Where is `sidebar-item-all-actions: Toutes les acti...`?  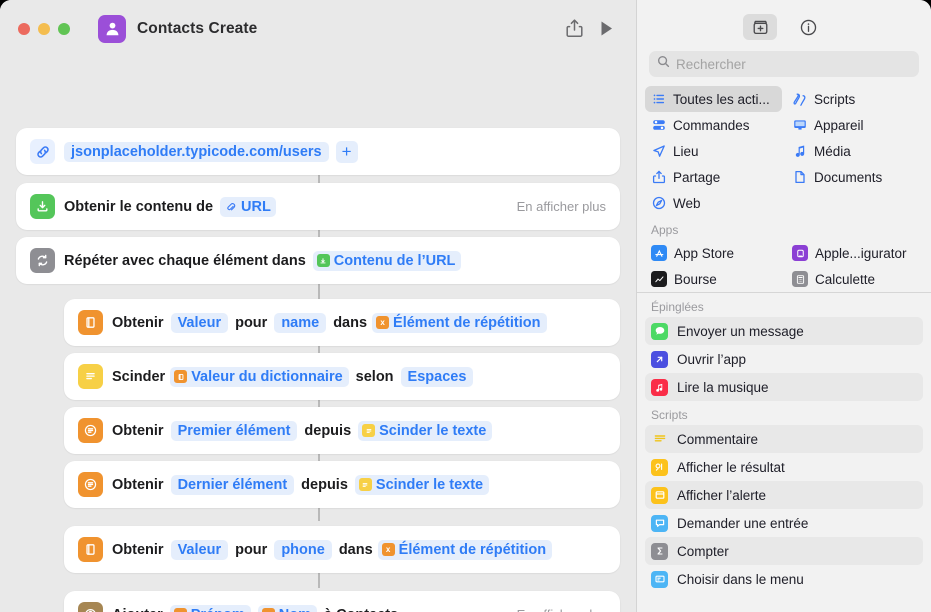 sidebar-item-all-actions: Toutes les acti... is located at coordinates (713, 99).